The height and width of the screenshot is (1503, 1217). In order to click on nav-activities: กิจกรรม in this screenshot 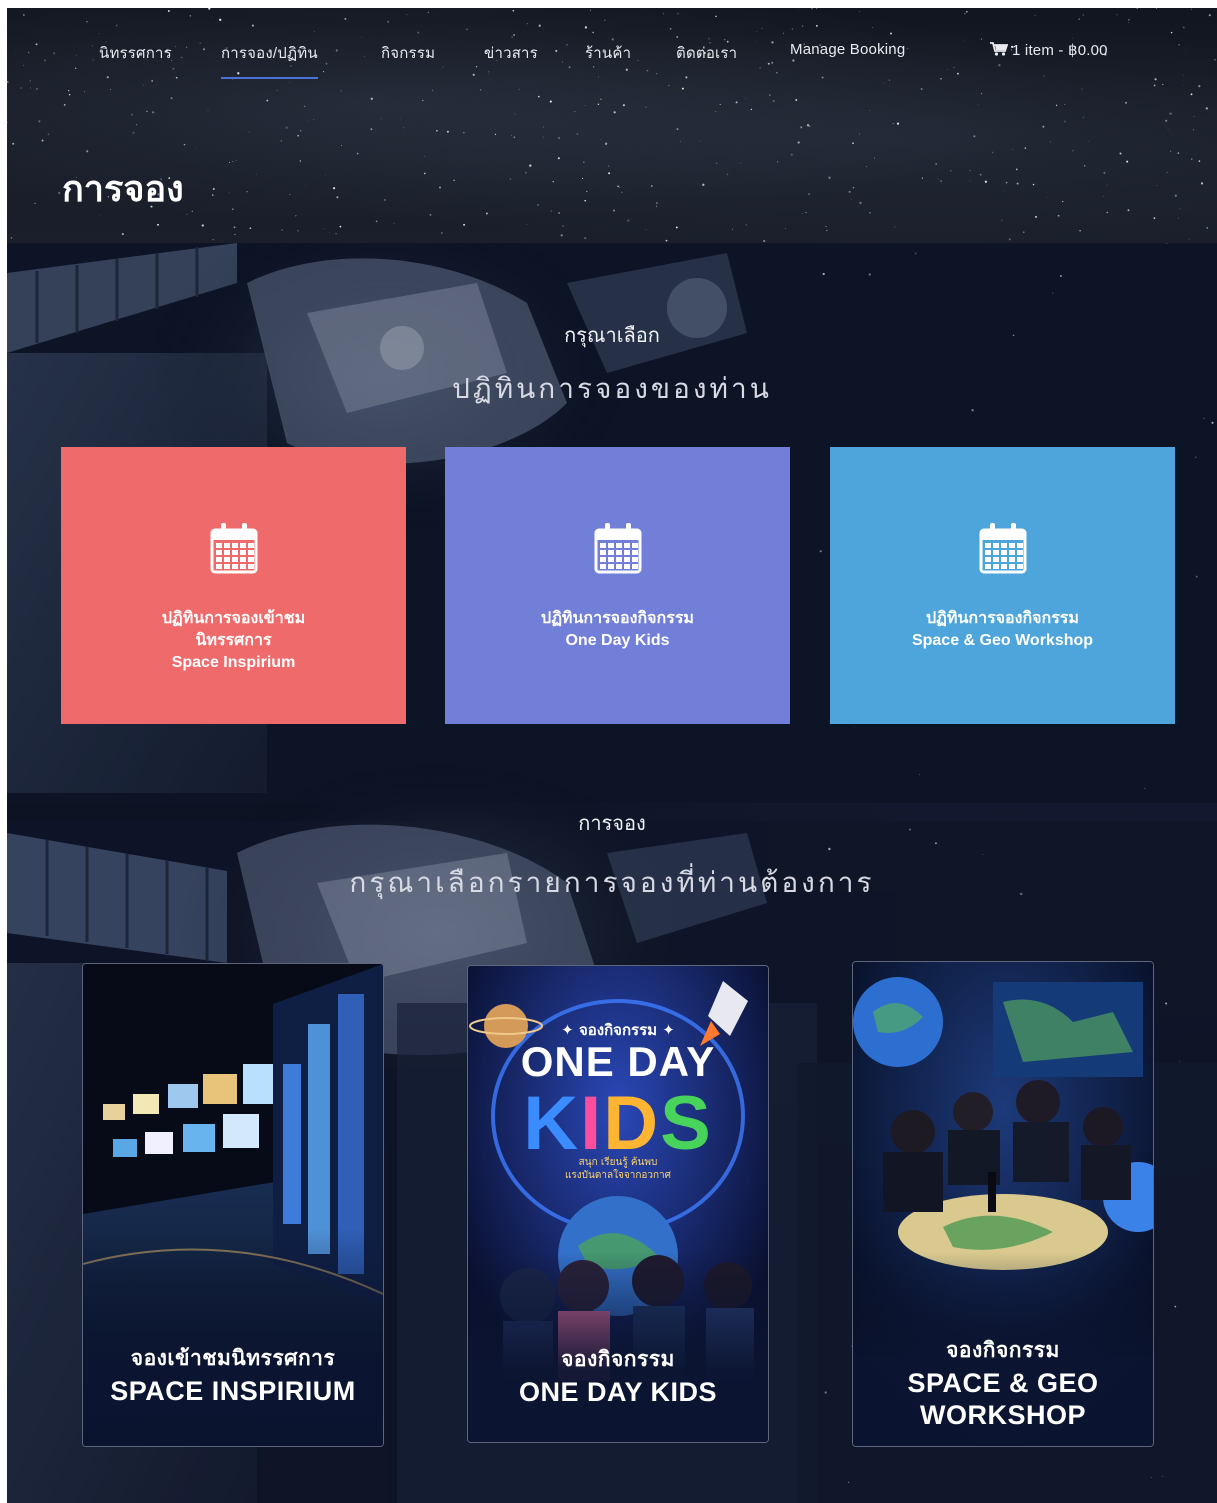, I will do `click(408, 53)`.